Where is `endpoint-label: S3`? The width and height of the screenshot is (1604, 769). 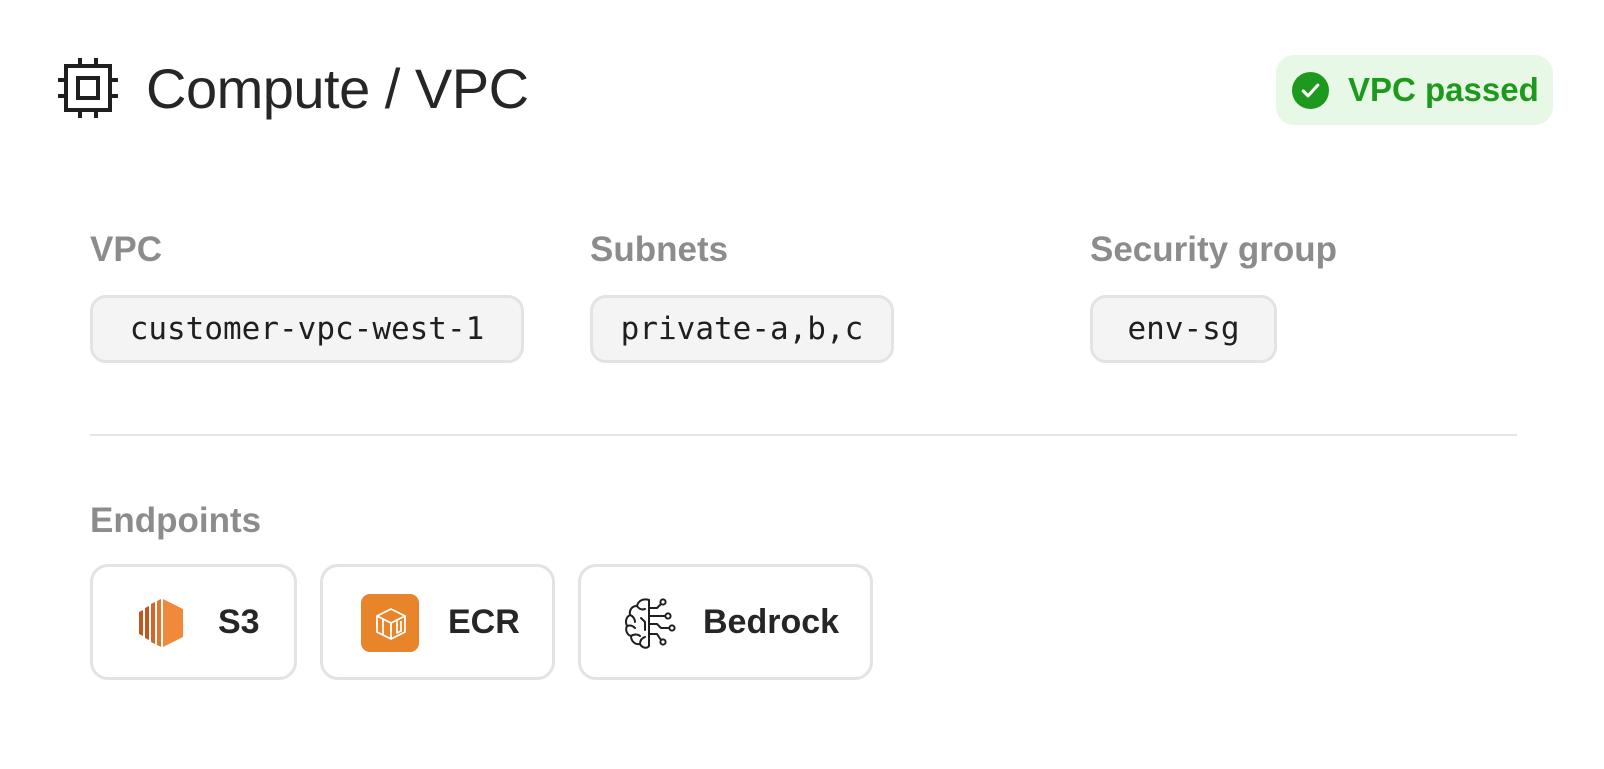
endpoint-label: S3 is located at coordinates (239, 622).